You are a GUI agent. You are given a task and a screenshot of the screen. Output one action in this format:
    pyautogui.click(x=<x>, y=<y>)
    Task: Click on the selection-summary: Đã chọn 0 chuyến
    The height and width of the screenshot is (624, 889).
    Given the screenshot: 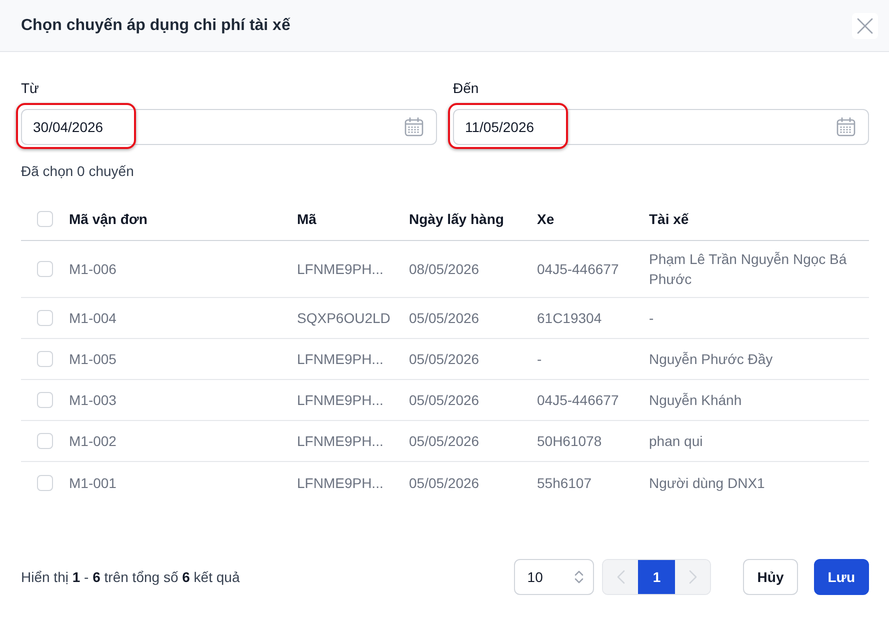 What is the action you would take?
    pyautogui.click(x=77, y=171)
    